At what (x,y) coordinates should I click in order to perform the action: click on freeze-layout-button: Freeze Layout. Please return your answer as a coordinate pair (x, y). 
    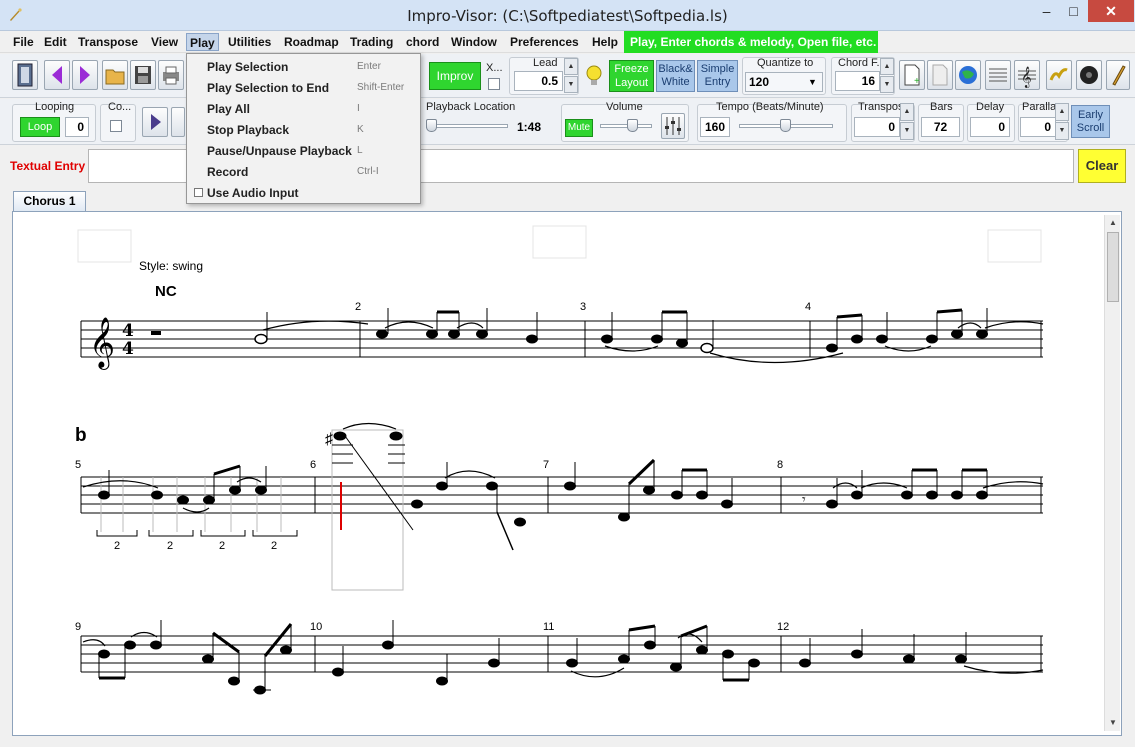
    Looking at the image, I should click on (631, 76).